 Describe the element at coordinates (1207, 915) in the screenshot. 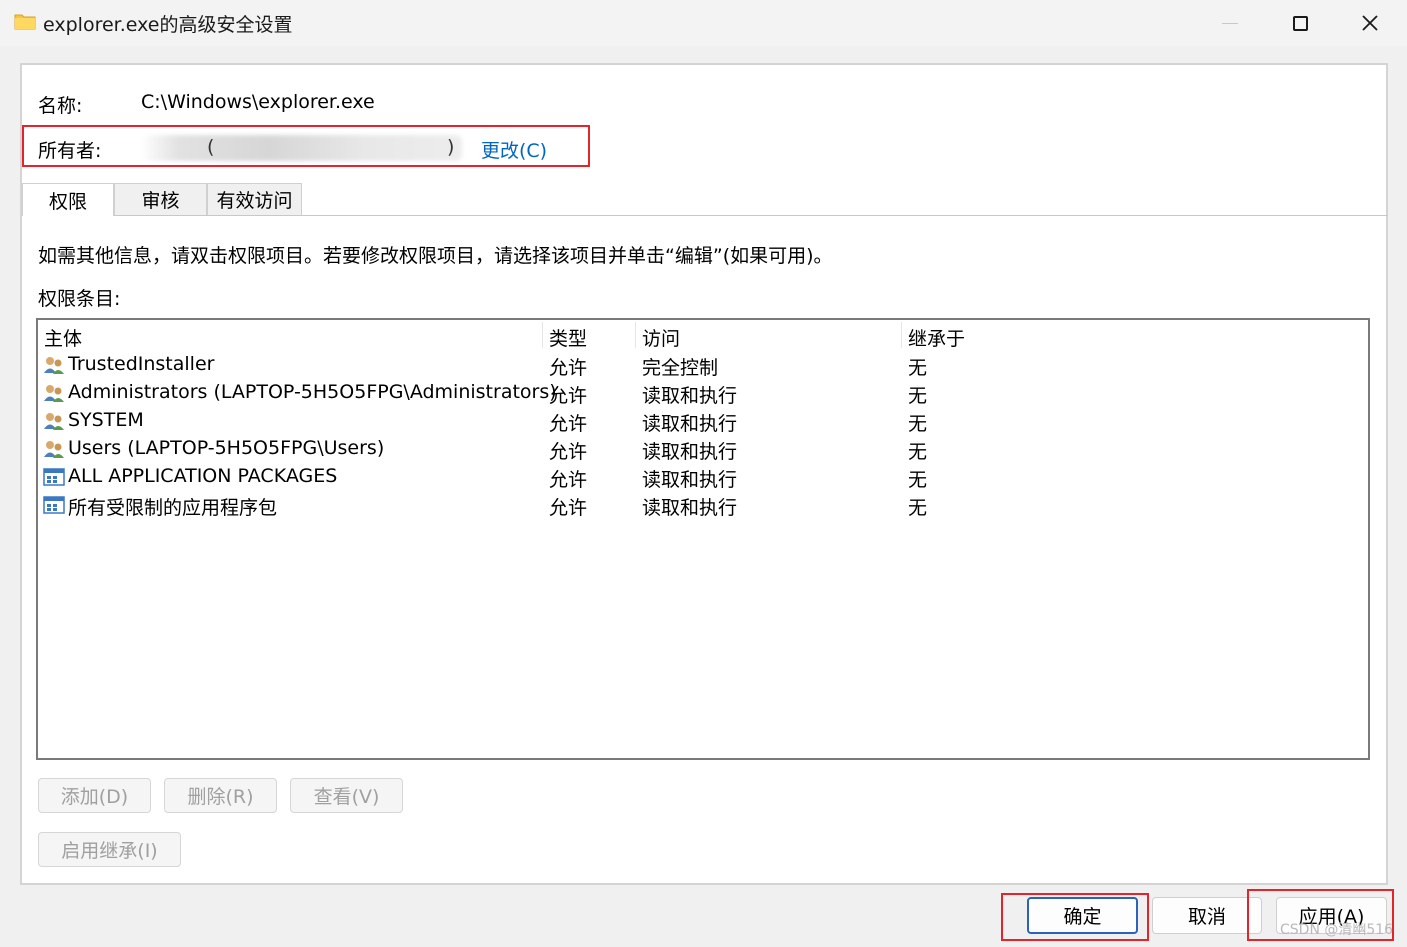

I see `cancel-button: 取消` at that location.